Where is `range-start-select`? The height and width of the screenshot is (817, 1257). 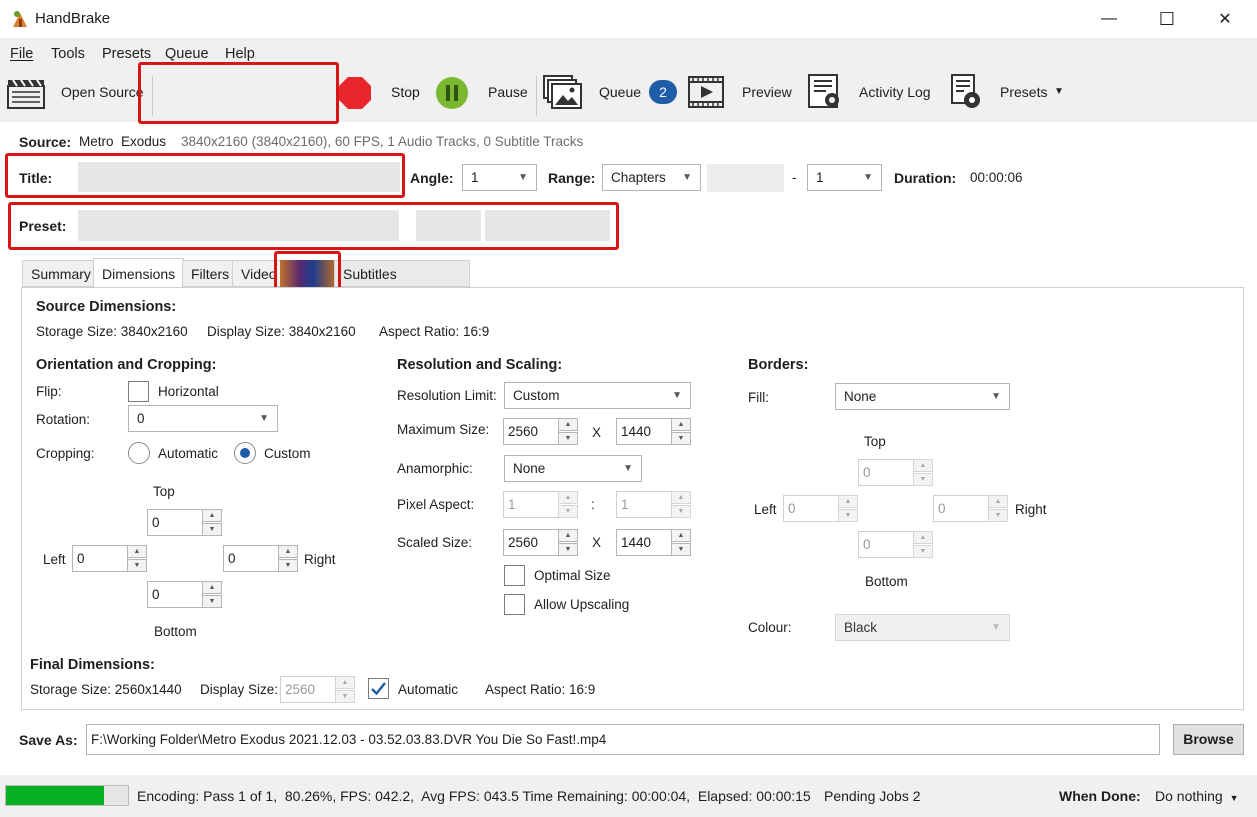 range-start-select is located at coordinates (745, 178).